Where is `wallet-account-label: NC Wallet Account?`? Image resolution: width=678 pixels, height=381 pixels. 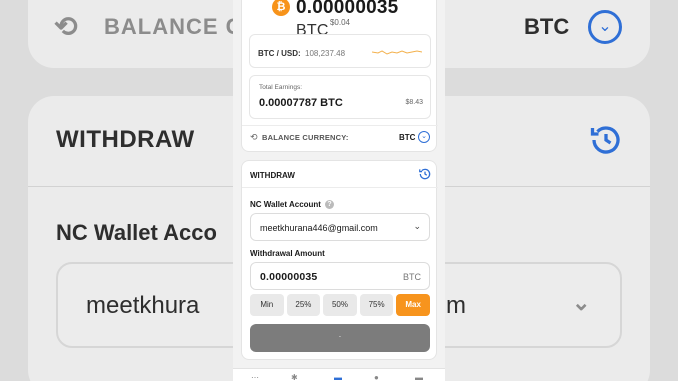
wallet-account-label: NC Wallet Account? is located at coordinates (292, 205).